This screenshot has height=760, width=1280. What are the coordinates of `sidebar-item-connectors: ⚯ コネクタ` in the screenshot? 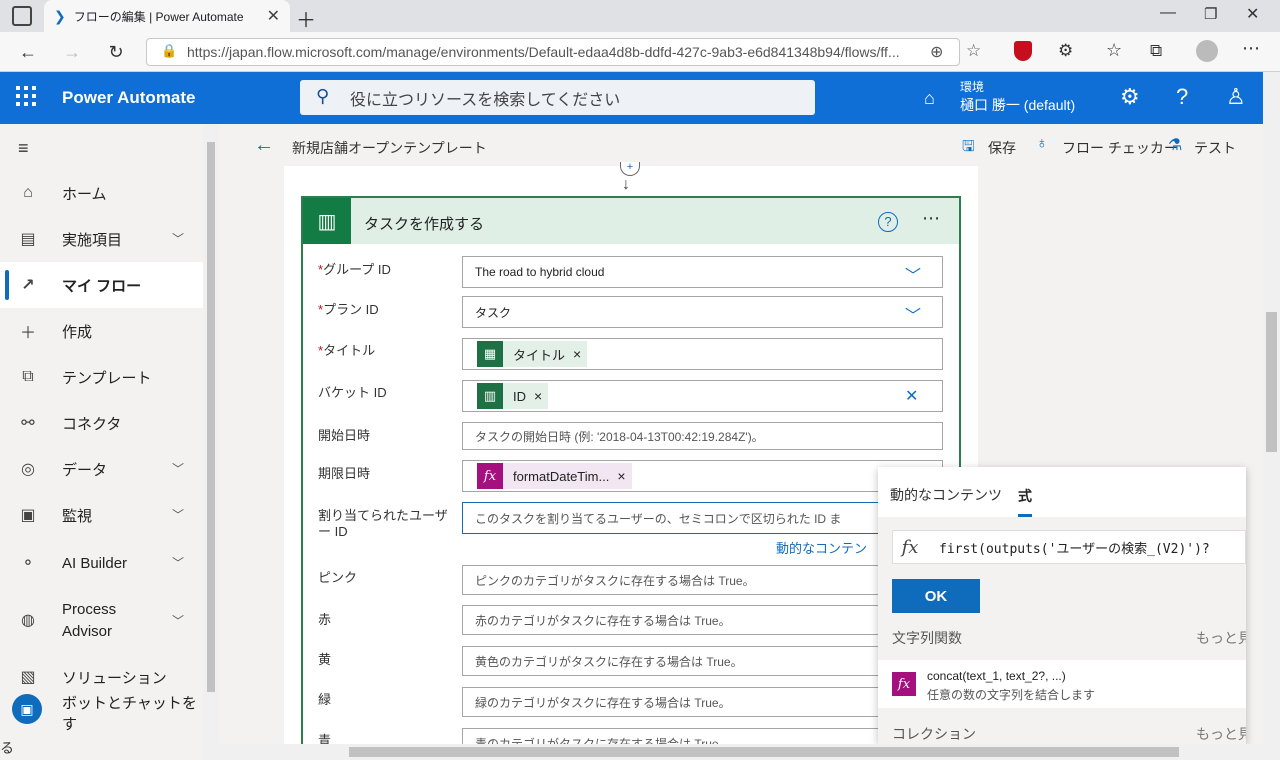 It's located at (101, 423).